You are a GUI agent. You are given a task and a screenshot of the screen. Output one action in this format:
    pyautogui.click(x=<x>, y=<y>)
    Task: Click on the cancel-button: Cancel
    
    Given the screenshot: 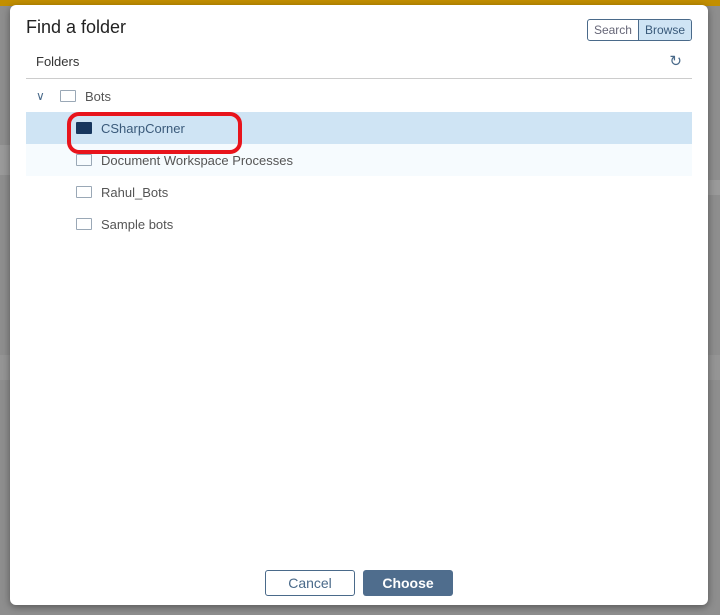 What is the action you would take?
    pyautogui.click(x=310, y=583)
    